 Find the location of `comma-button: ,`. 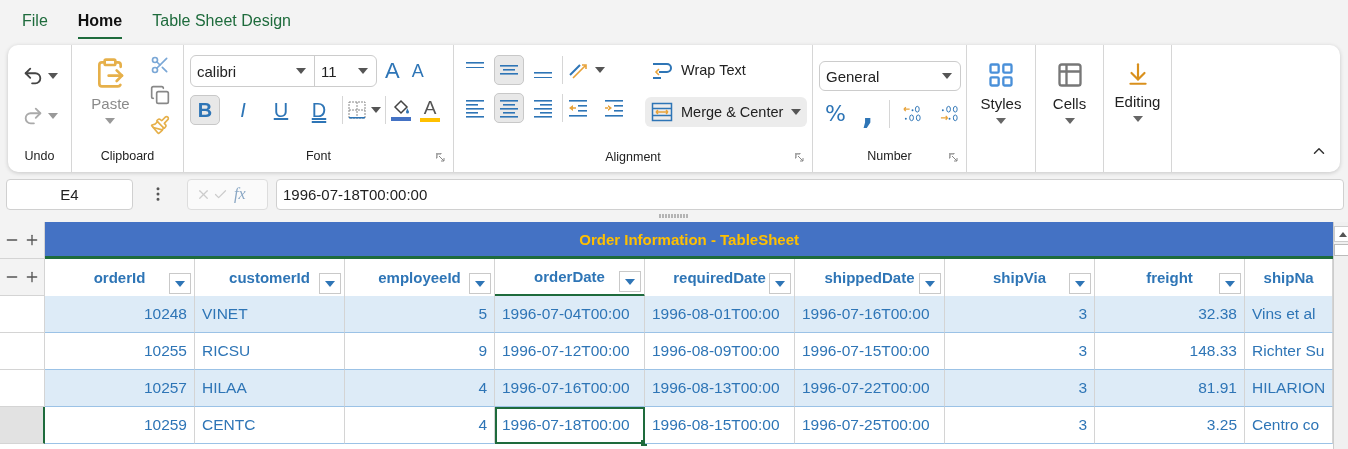

comma-button: , is located at coordinates (867, 114).